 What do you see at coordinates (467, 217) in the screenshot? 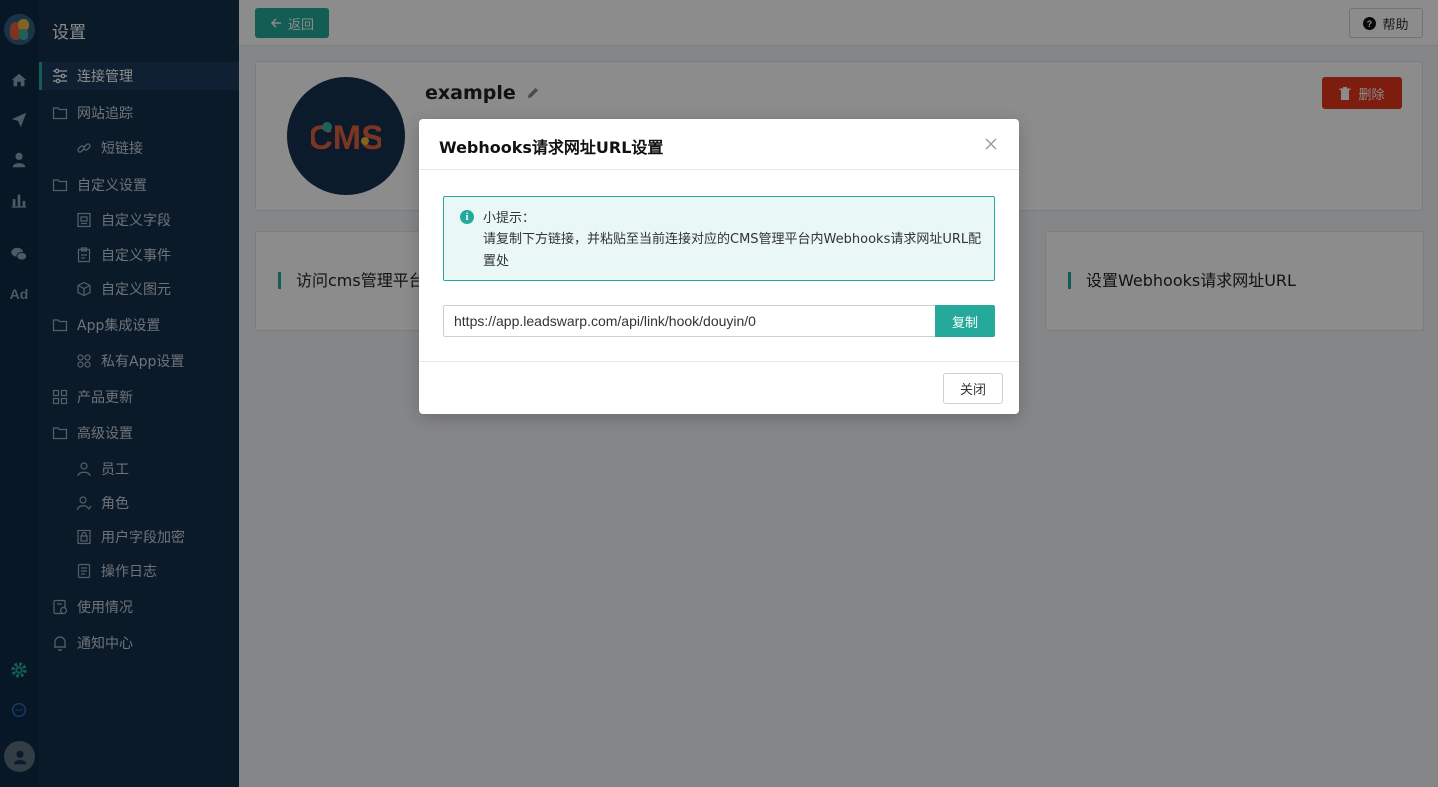
I see `info-icon: i` at bounding box center [467, 217].